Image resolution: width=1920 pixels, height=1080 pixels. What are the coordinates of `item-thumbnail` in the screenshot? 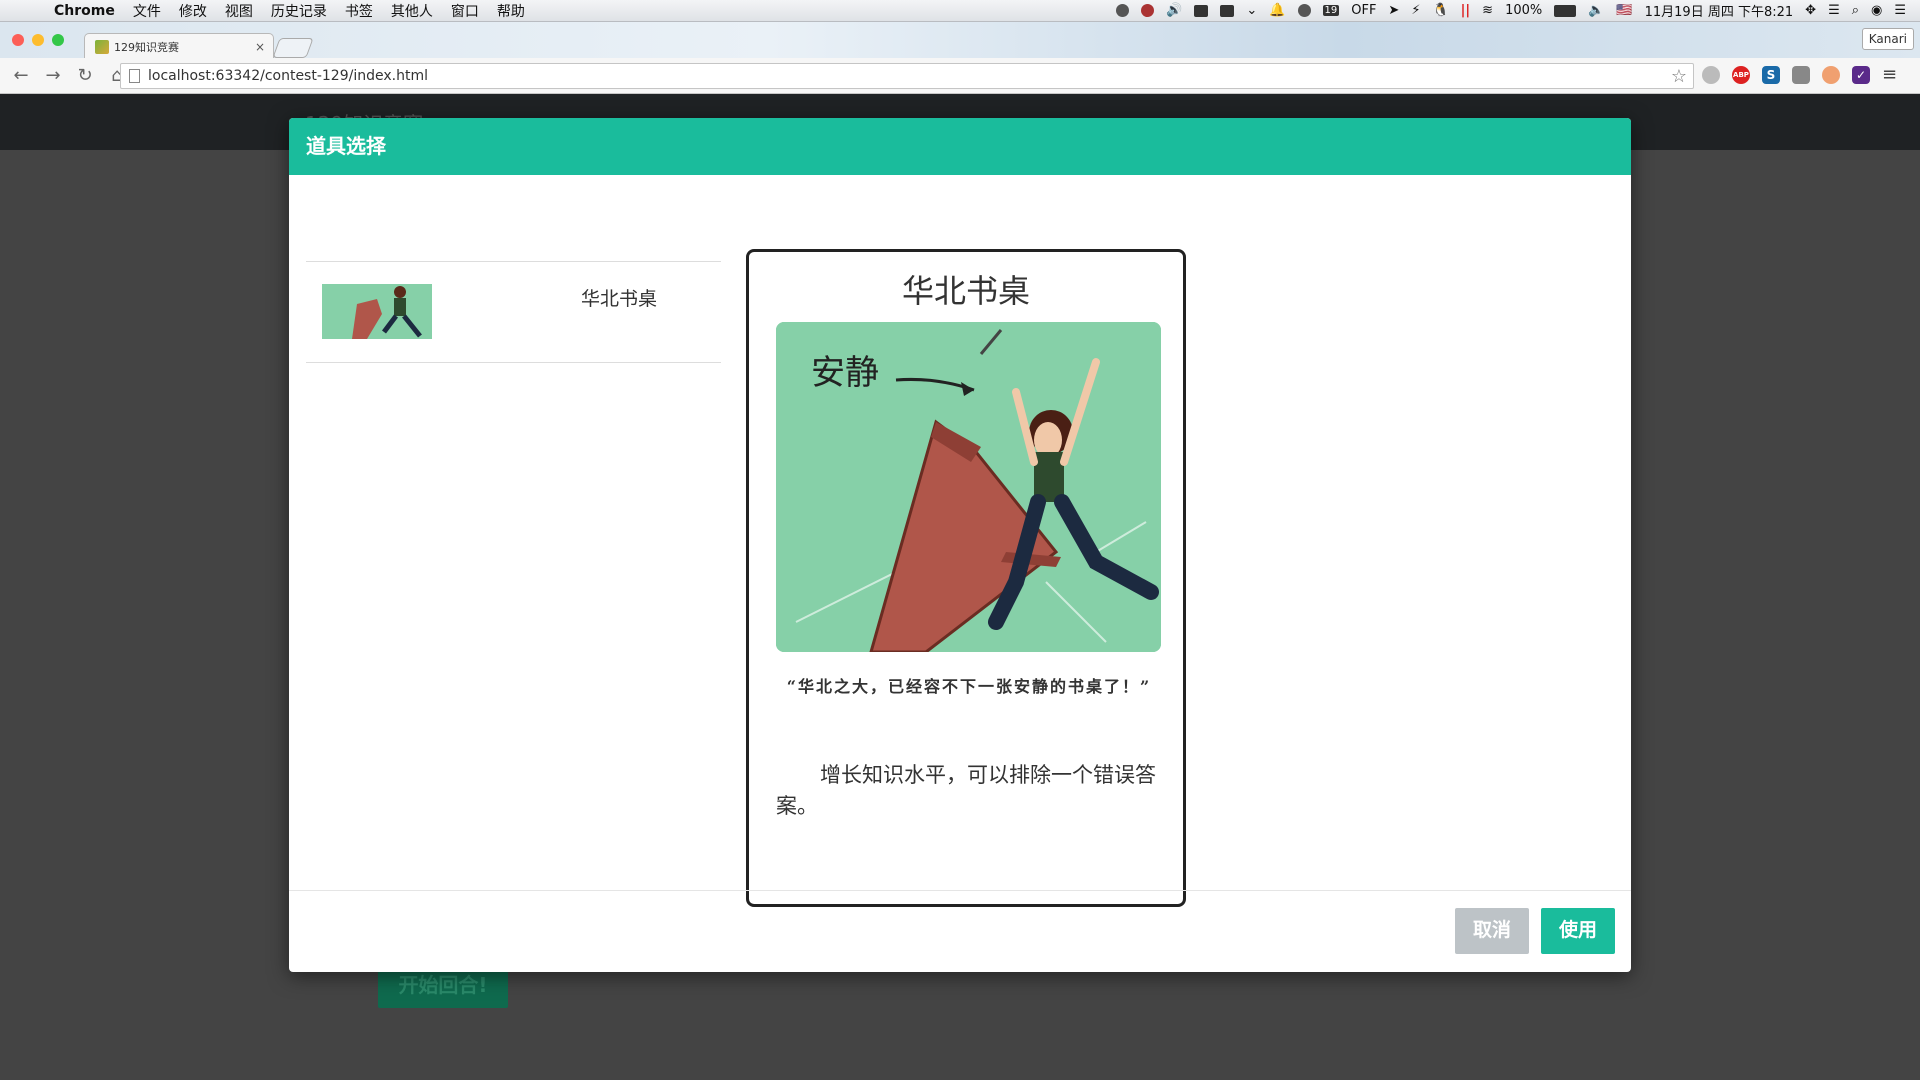 It's located at (377, 311).